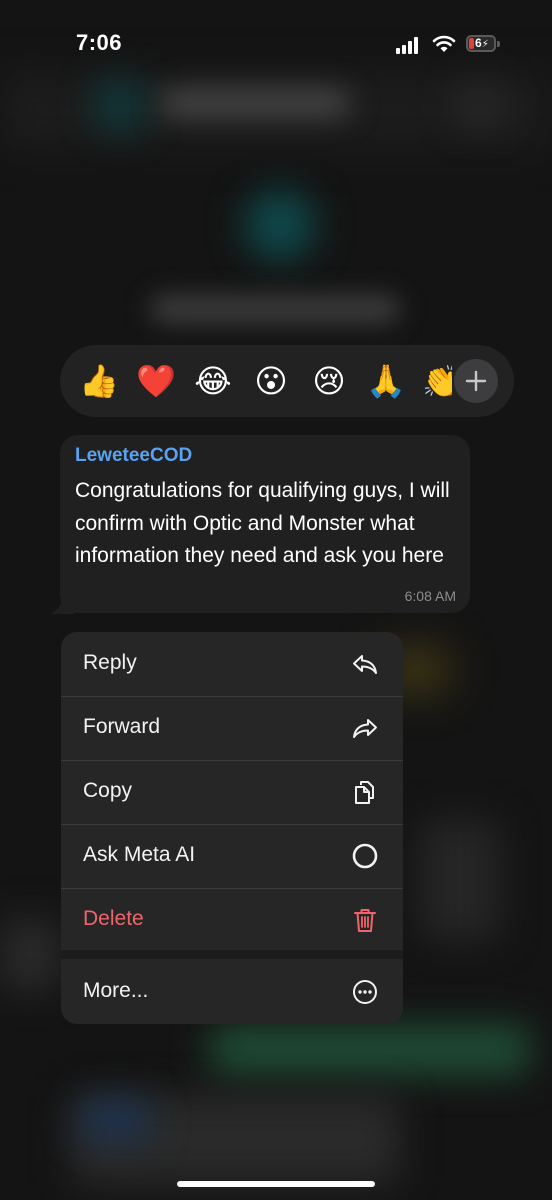  What do you see at coordinates (276, 45) in the screenshot?
I see `status-bar: 7:06 6⚡` at bounding box center [276, 45].